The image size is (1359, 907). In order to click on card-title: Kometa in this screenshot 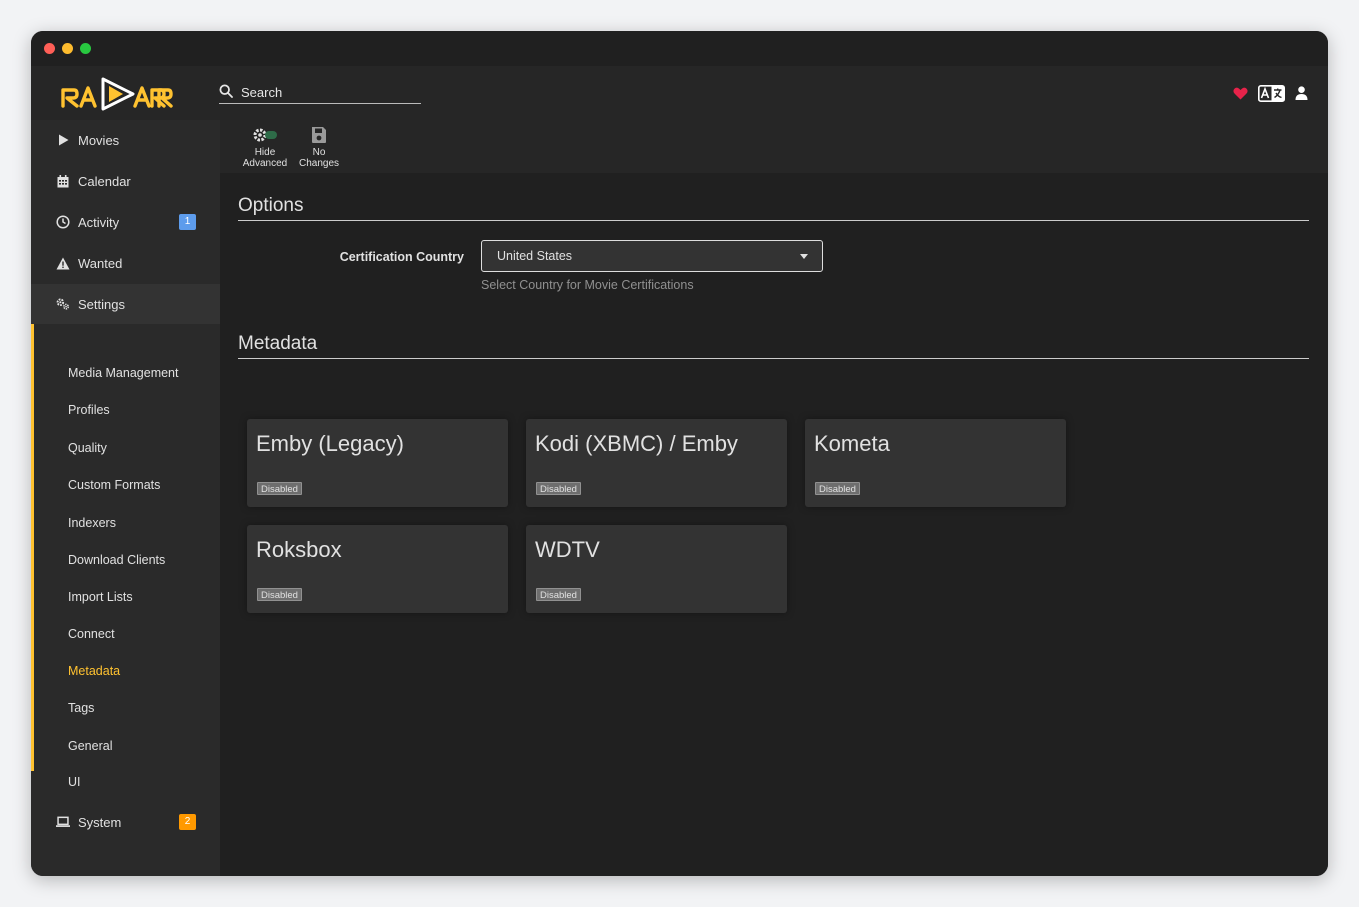, I will do `click(852, 443)`.